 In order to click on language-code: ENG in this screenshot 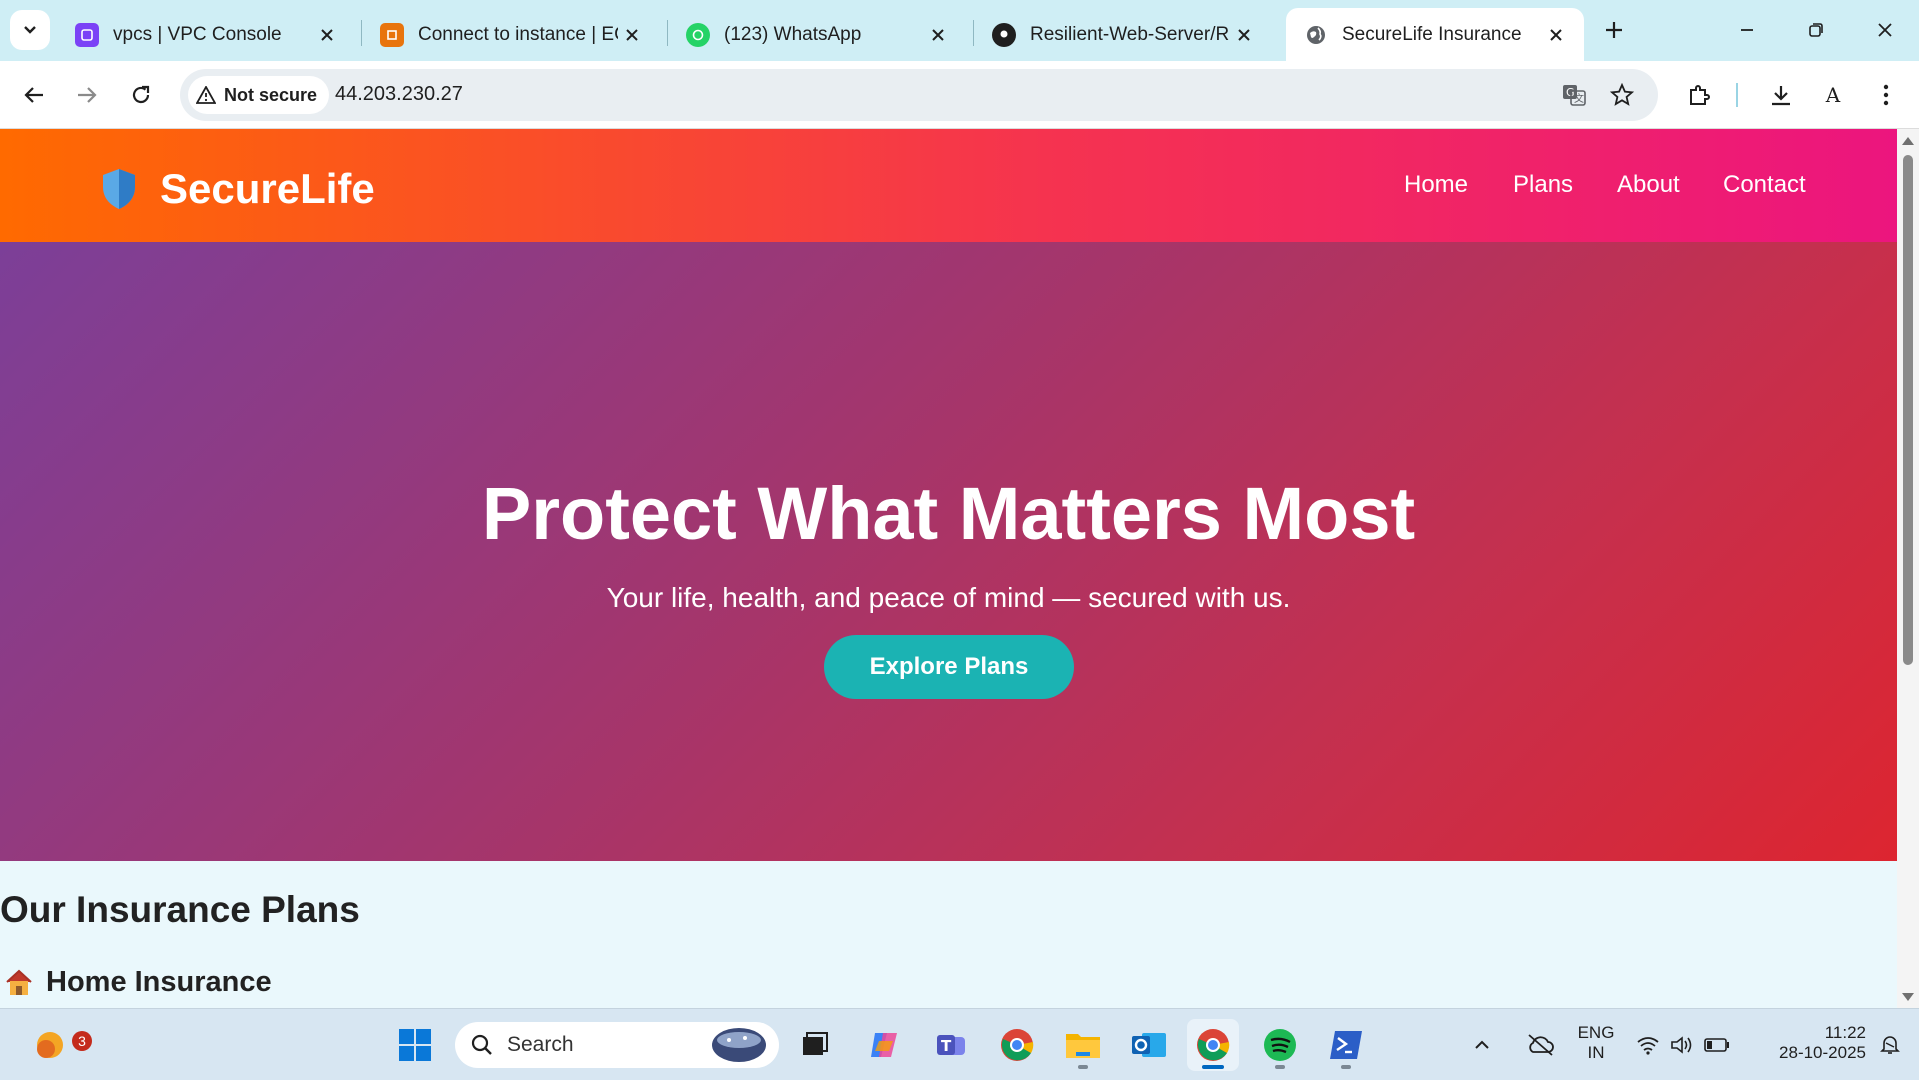, I will do `click(1596, 1032)`.